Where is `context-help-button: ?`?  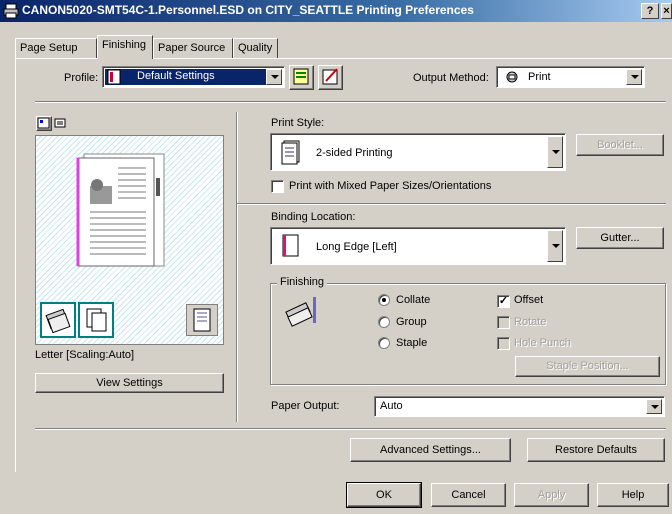
context-help-button: ? is located at coordinates (650, 11).